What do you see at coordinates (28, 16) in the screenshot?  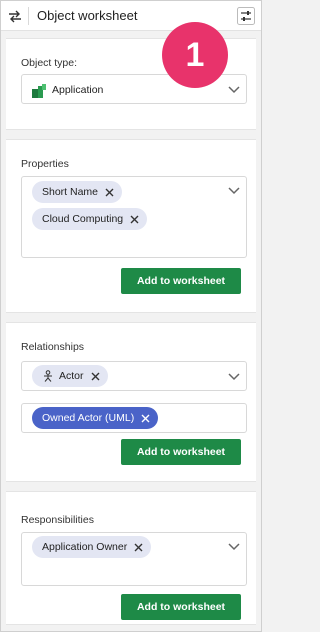 I see `header-divider` at bounding box center [28, 16].